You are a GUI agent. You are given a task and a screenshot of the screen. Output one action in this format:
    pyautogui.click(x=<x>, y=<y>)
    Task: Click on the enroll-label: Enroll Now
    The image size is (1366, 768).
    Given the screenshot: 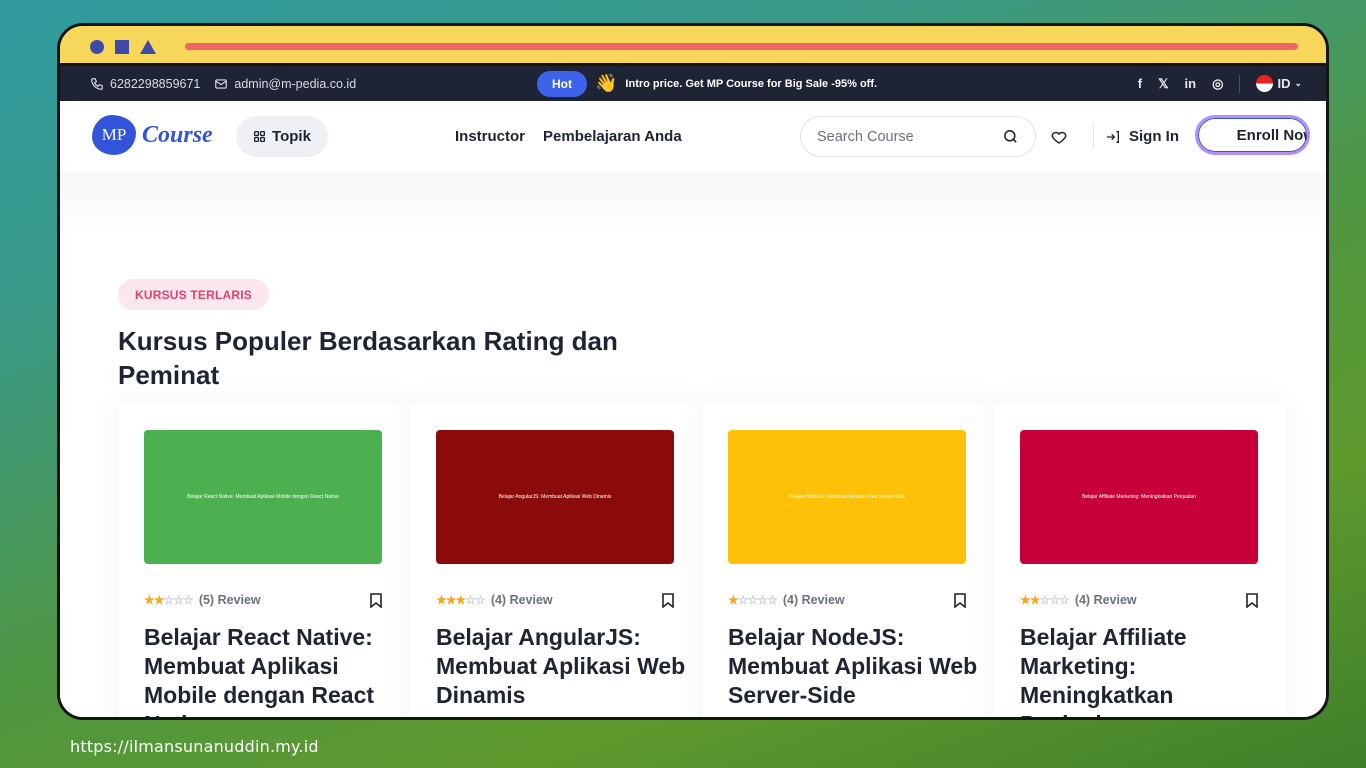 What is the action you would take?
    pyautogui.click(x=1273, y=135)
    